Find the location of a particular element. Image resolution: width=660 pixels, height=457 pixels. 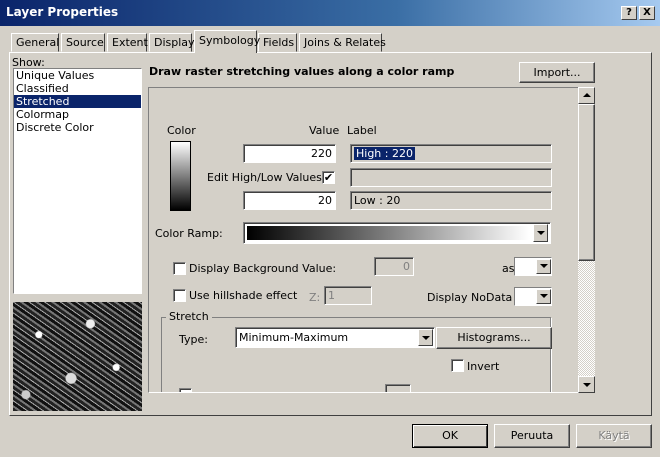

statistics-field is located at coordinates (398, 388).